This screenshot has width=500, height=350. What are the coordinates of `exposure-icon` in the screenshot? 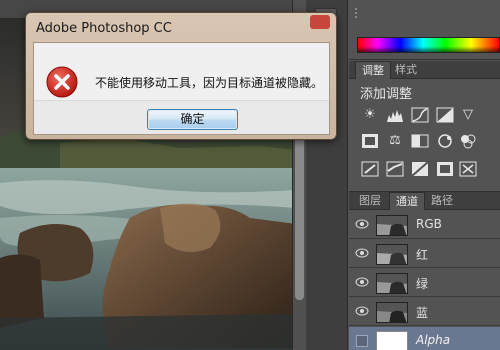 It's located at (445, 115).